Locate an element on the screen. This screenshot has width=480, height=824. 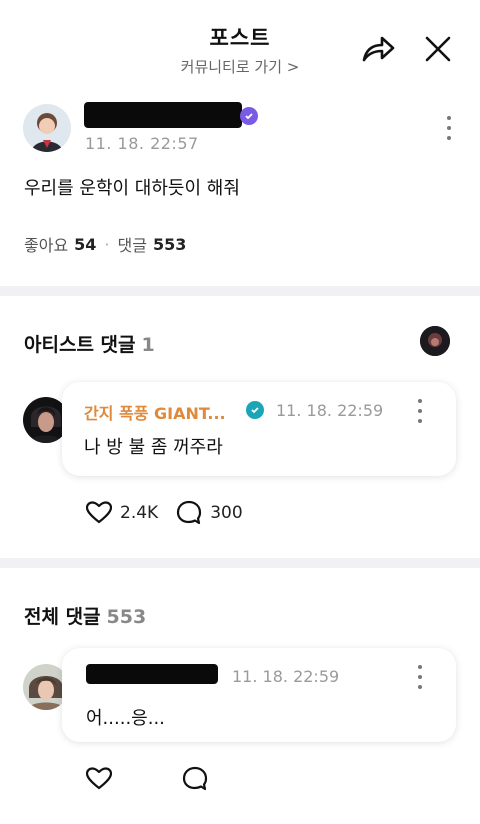
post-more-menu-icon is located at coordinates (449, 128).